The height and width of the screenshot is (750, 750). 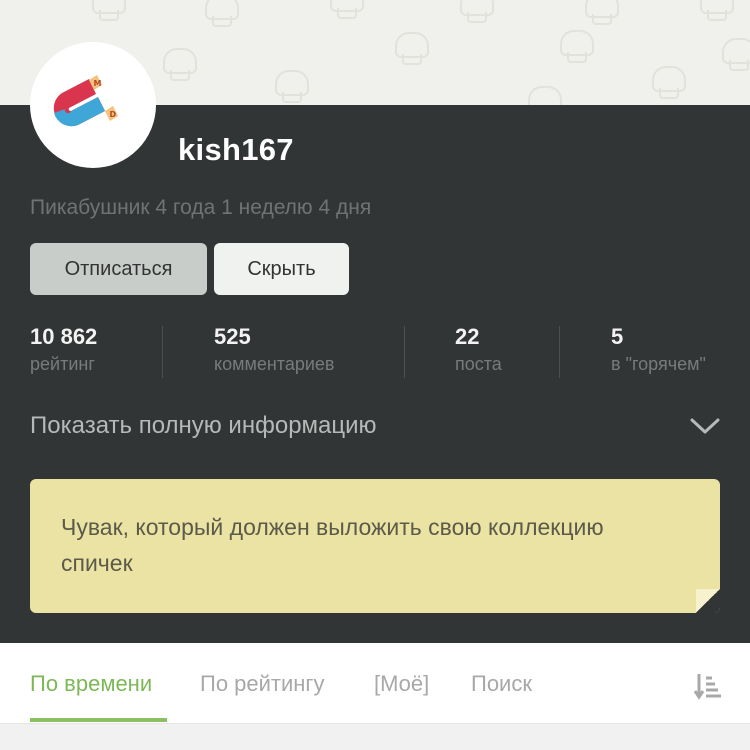 What do you see at coordinates (98, 720) in the screenshot?
I see `active-tab-indicator` at bounding box center [98, 720].